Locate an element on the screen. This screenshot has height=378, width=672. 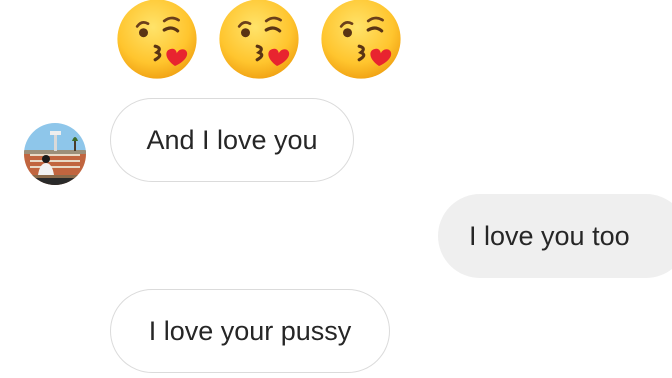
emoji-message is located at coordinates (259, 42).